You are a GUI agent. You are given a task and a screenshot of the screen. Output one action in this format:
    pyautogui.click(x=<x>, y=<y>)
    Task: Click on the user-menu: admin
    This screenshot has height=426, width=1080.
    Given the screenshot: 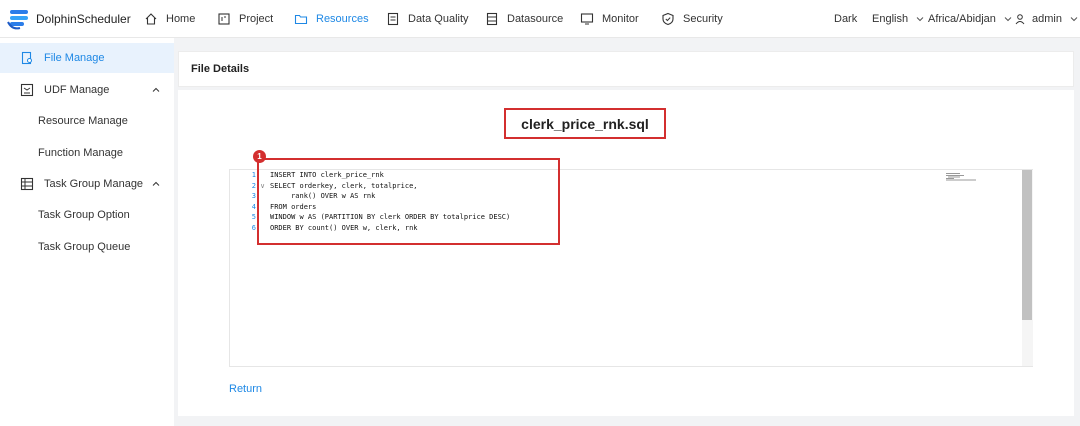 What is the action you would take?
    pyautogui.click(x=1047, y=19)
    